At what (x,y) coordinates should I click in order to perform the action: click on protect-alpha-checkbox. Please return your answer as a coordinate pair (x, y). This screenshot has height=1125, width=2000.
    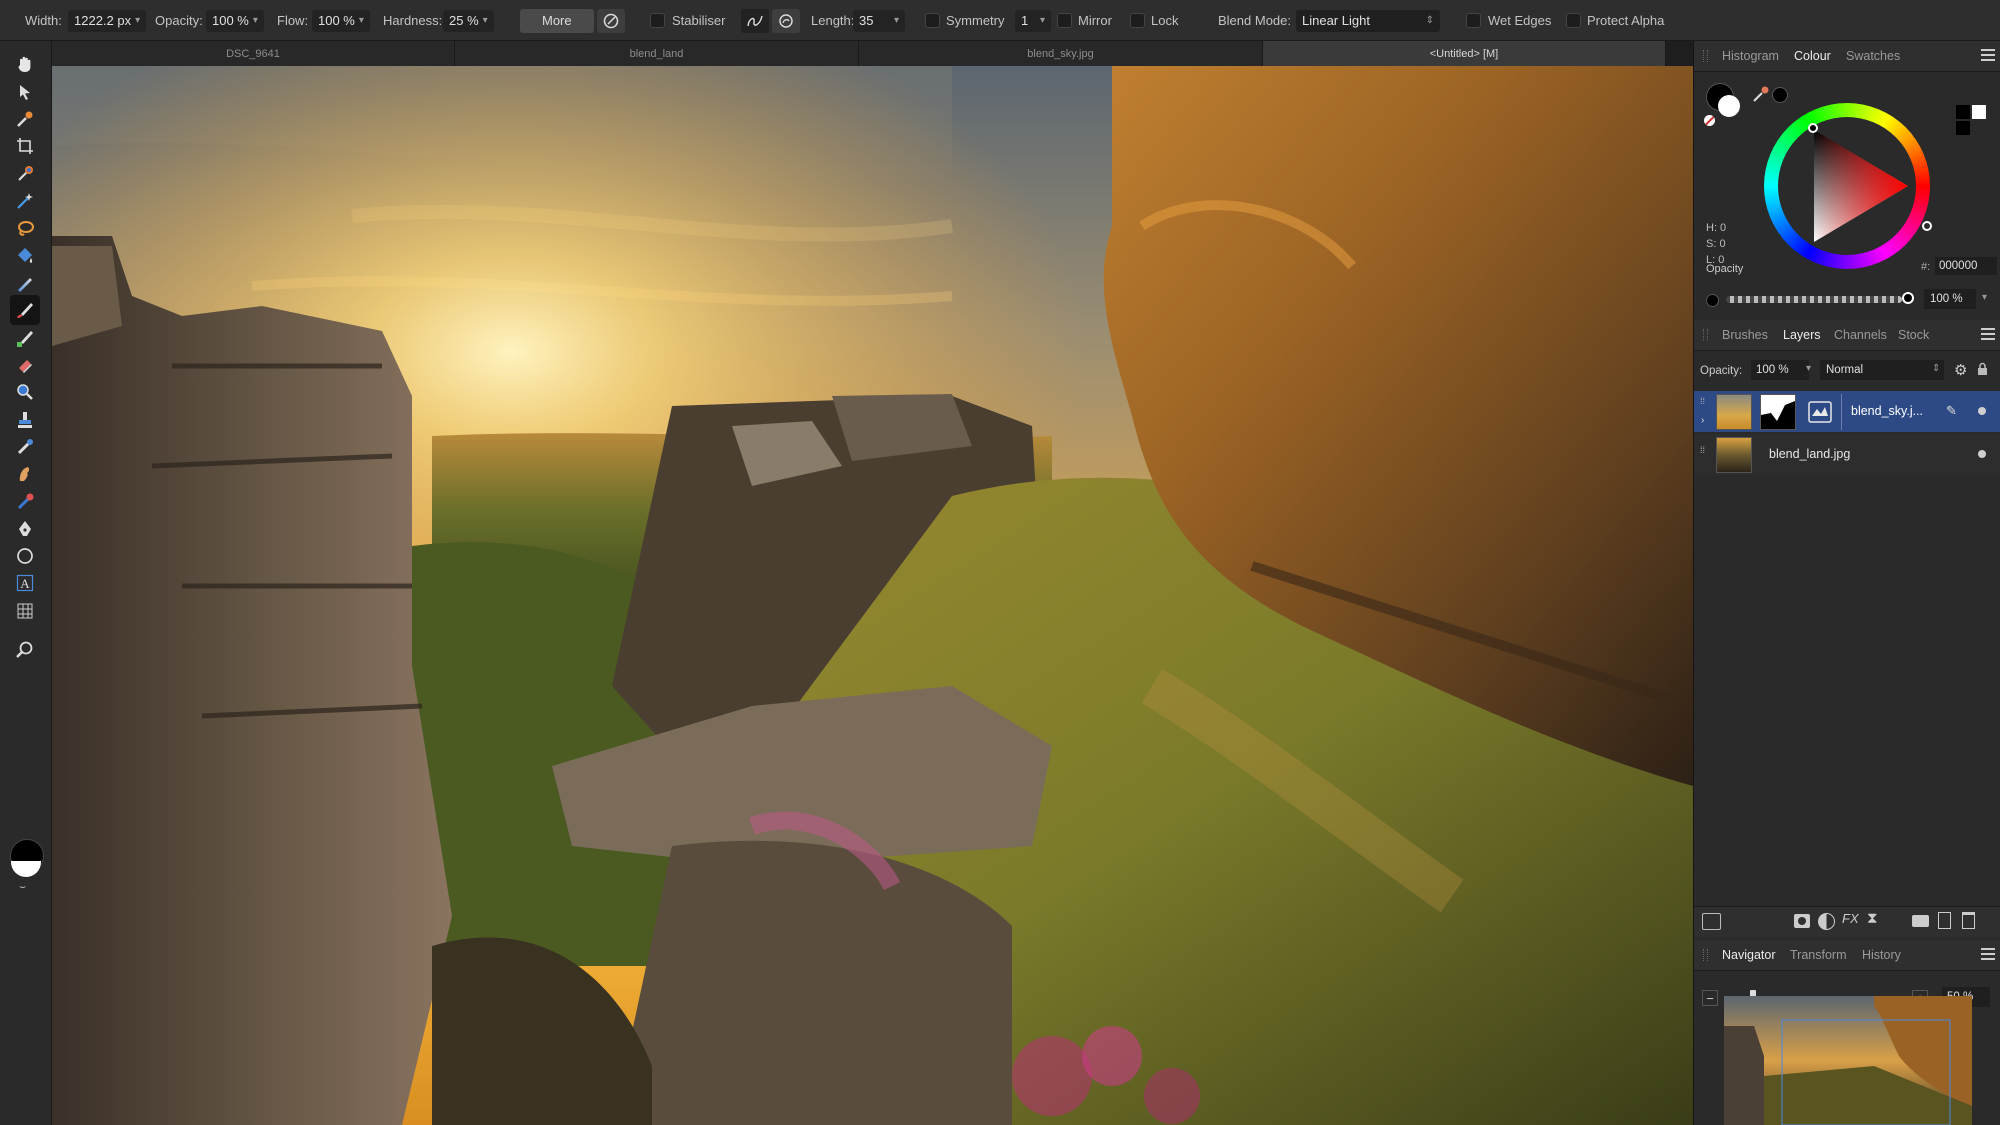
    Looking at the image, I should click on (1573, 20).